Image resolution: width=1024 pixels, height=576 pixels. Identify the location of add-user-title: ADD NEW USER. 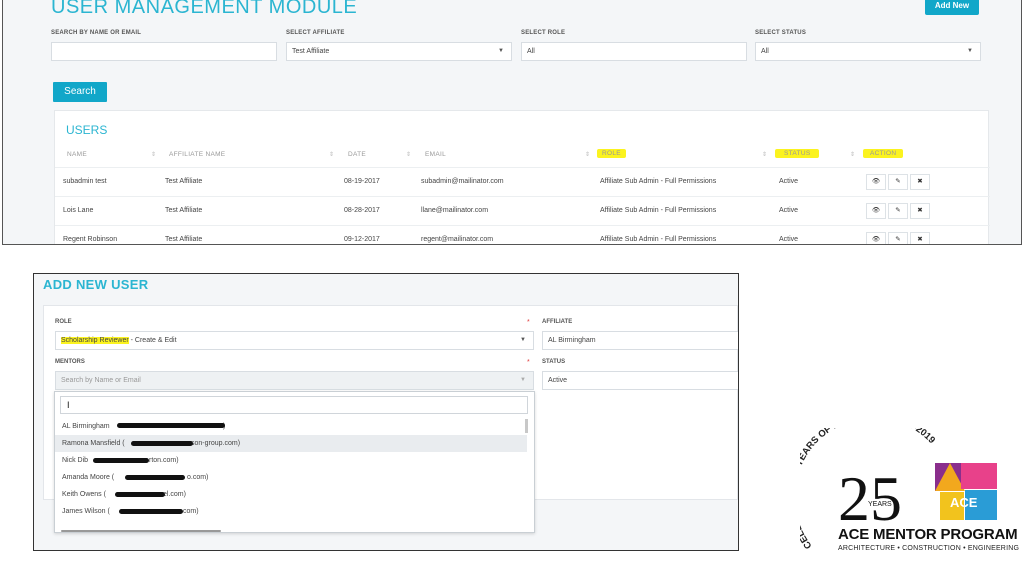
(96, 284).